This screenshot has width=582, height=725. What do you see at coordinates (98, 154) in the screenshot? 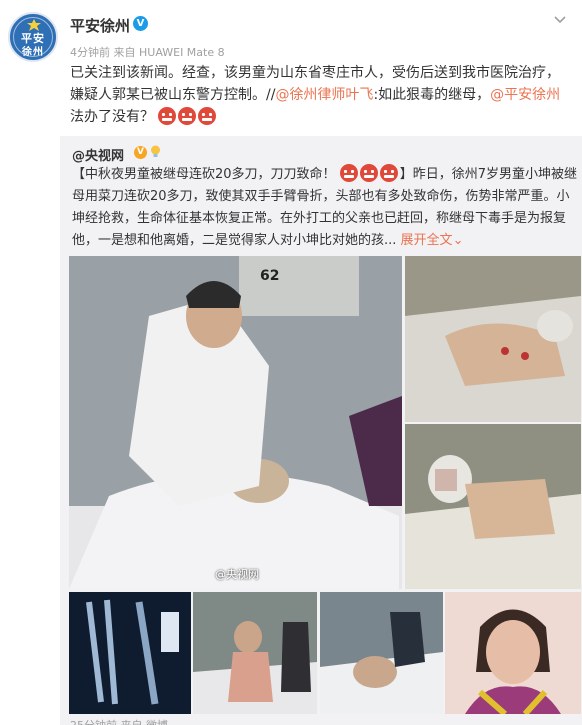
I see `repost-username: @央视网` at bounding box center [98, 154].